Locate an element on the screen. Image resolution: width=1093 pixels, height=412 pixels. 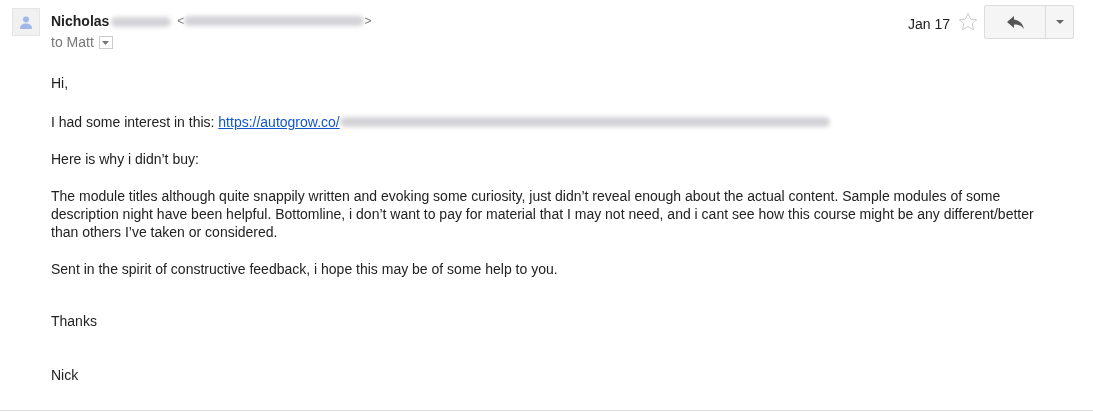
paragraph: Sent in the spirit of constructive feedback, i hope this may be of some help to you. is located at coordinates (305, 269).